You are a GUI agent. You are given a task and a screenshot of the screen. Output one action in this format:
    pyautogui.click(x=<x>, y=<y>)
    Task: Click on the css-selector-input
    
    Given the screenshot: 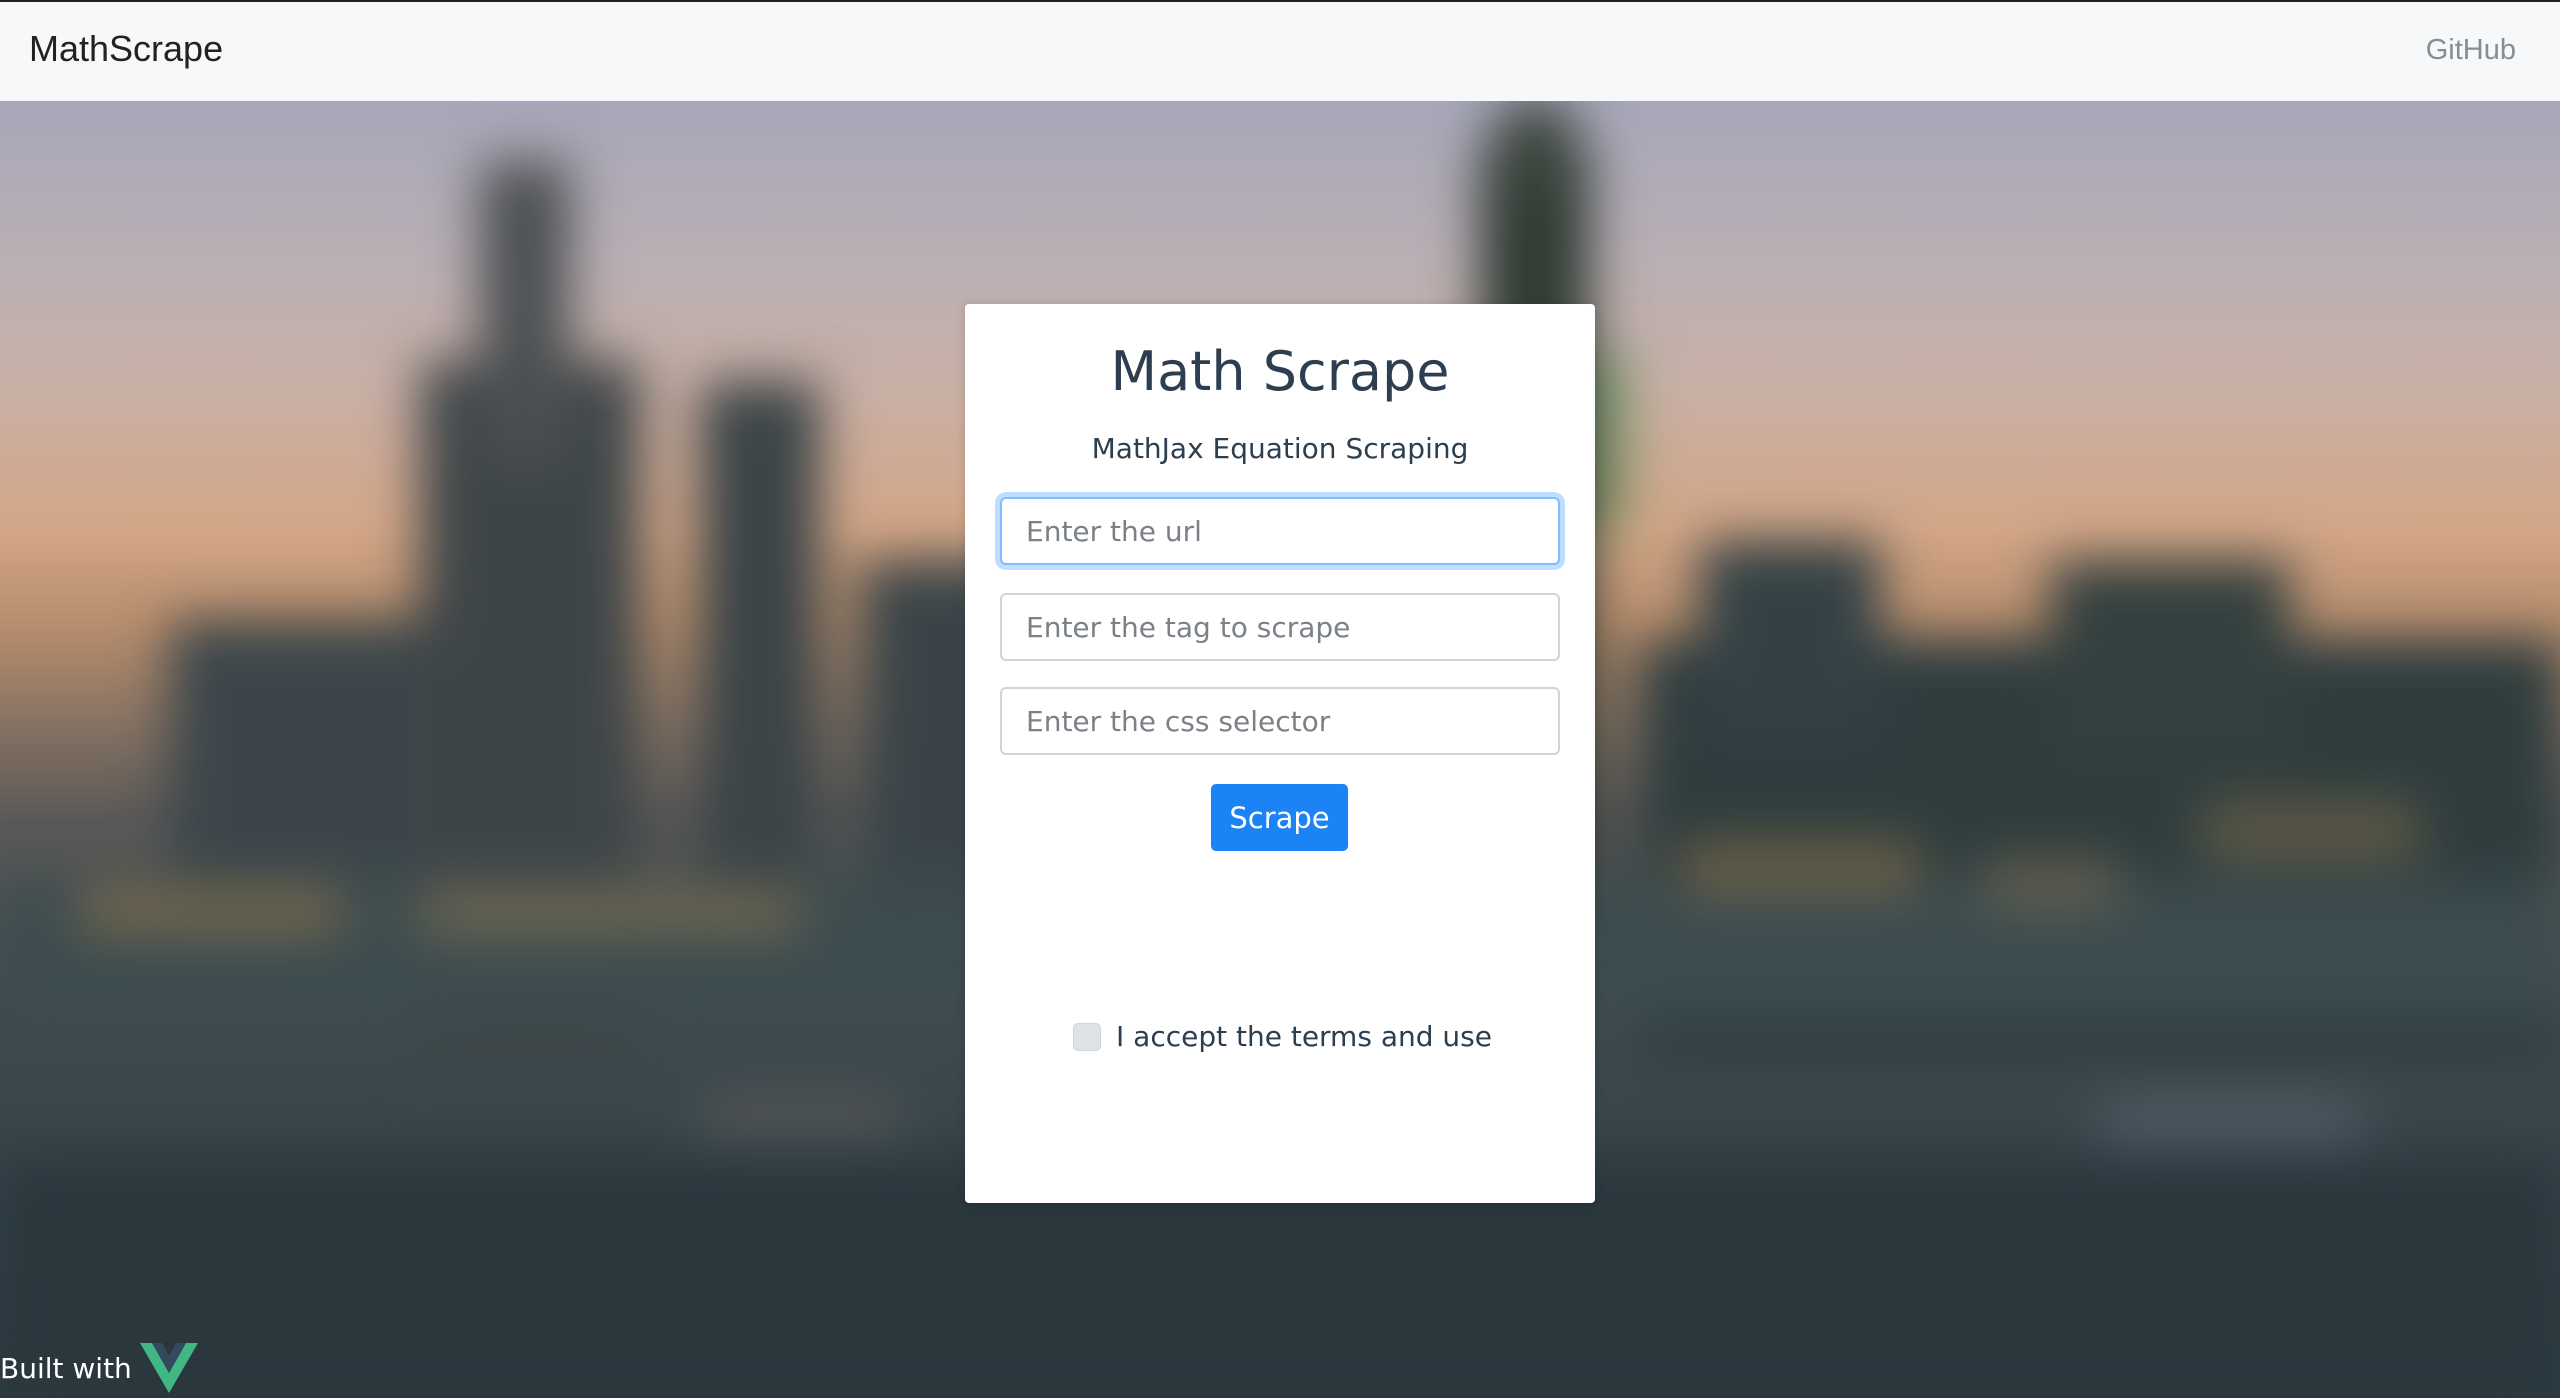 What is the action you would take?
    pyautogui.click(x=1280, y=721)
    